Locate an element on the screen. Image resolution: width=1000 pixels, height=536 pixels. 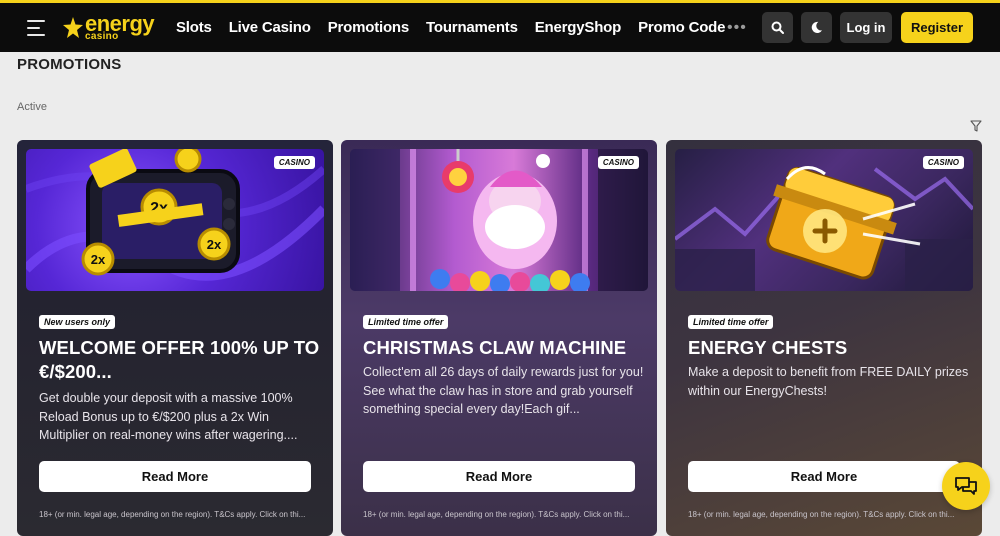
nav-promo-code: Promo Code is located at coordinates (681, 27).